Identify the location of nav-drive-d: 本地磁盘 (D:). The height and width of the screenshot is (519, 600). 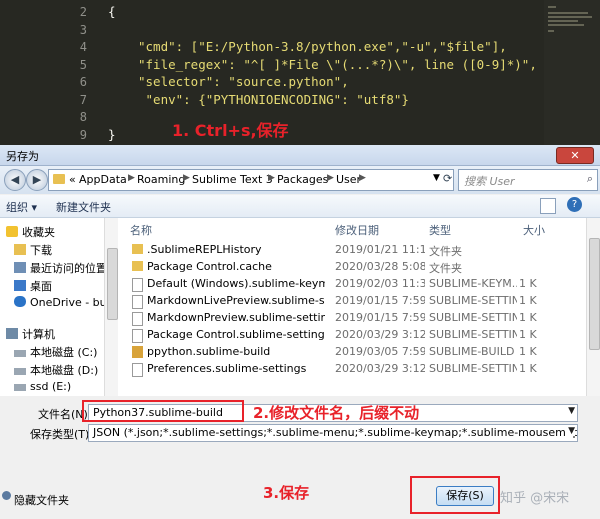
(56, 370).